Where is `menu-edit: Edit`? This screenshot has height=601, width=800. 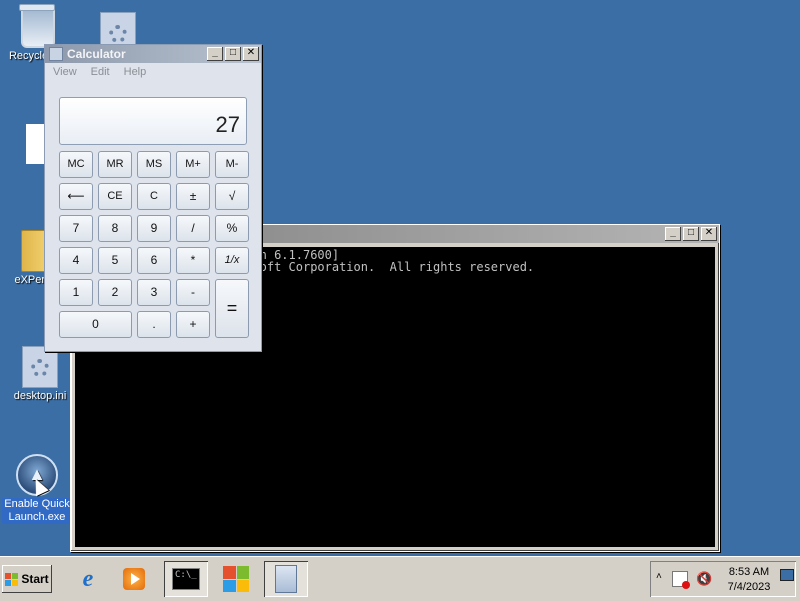 menu-edit: Edit is located at coordinates (100, 72).